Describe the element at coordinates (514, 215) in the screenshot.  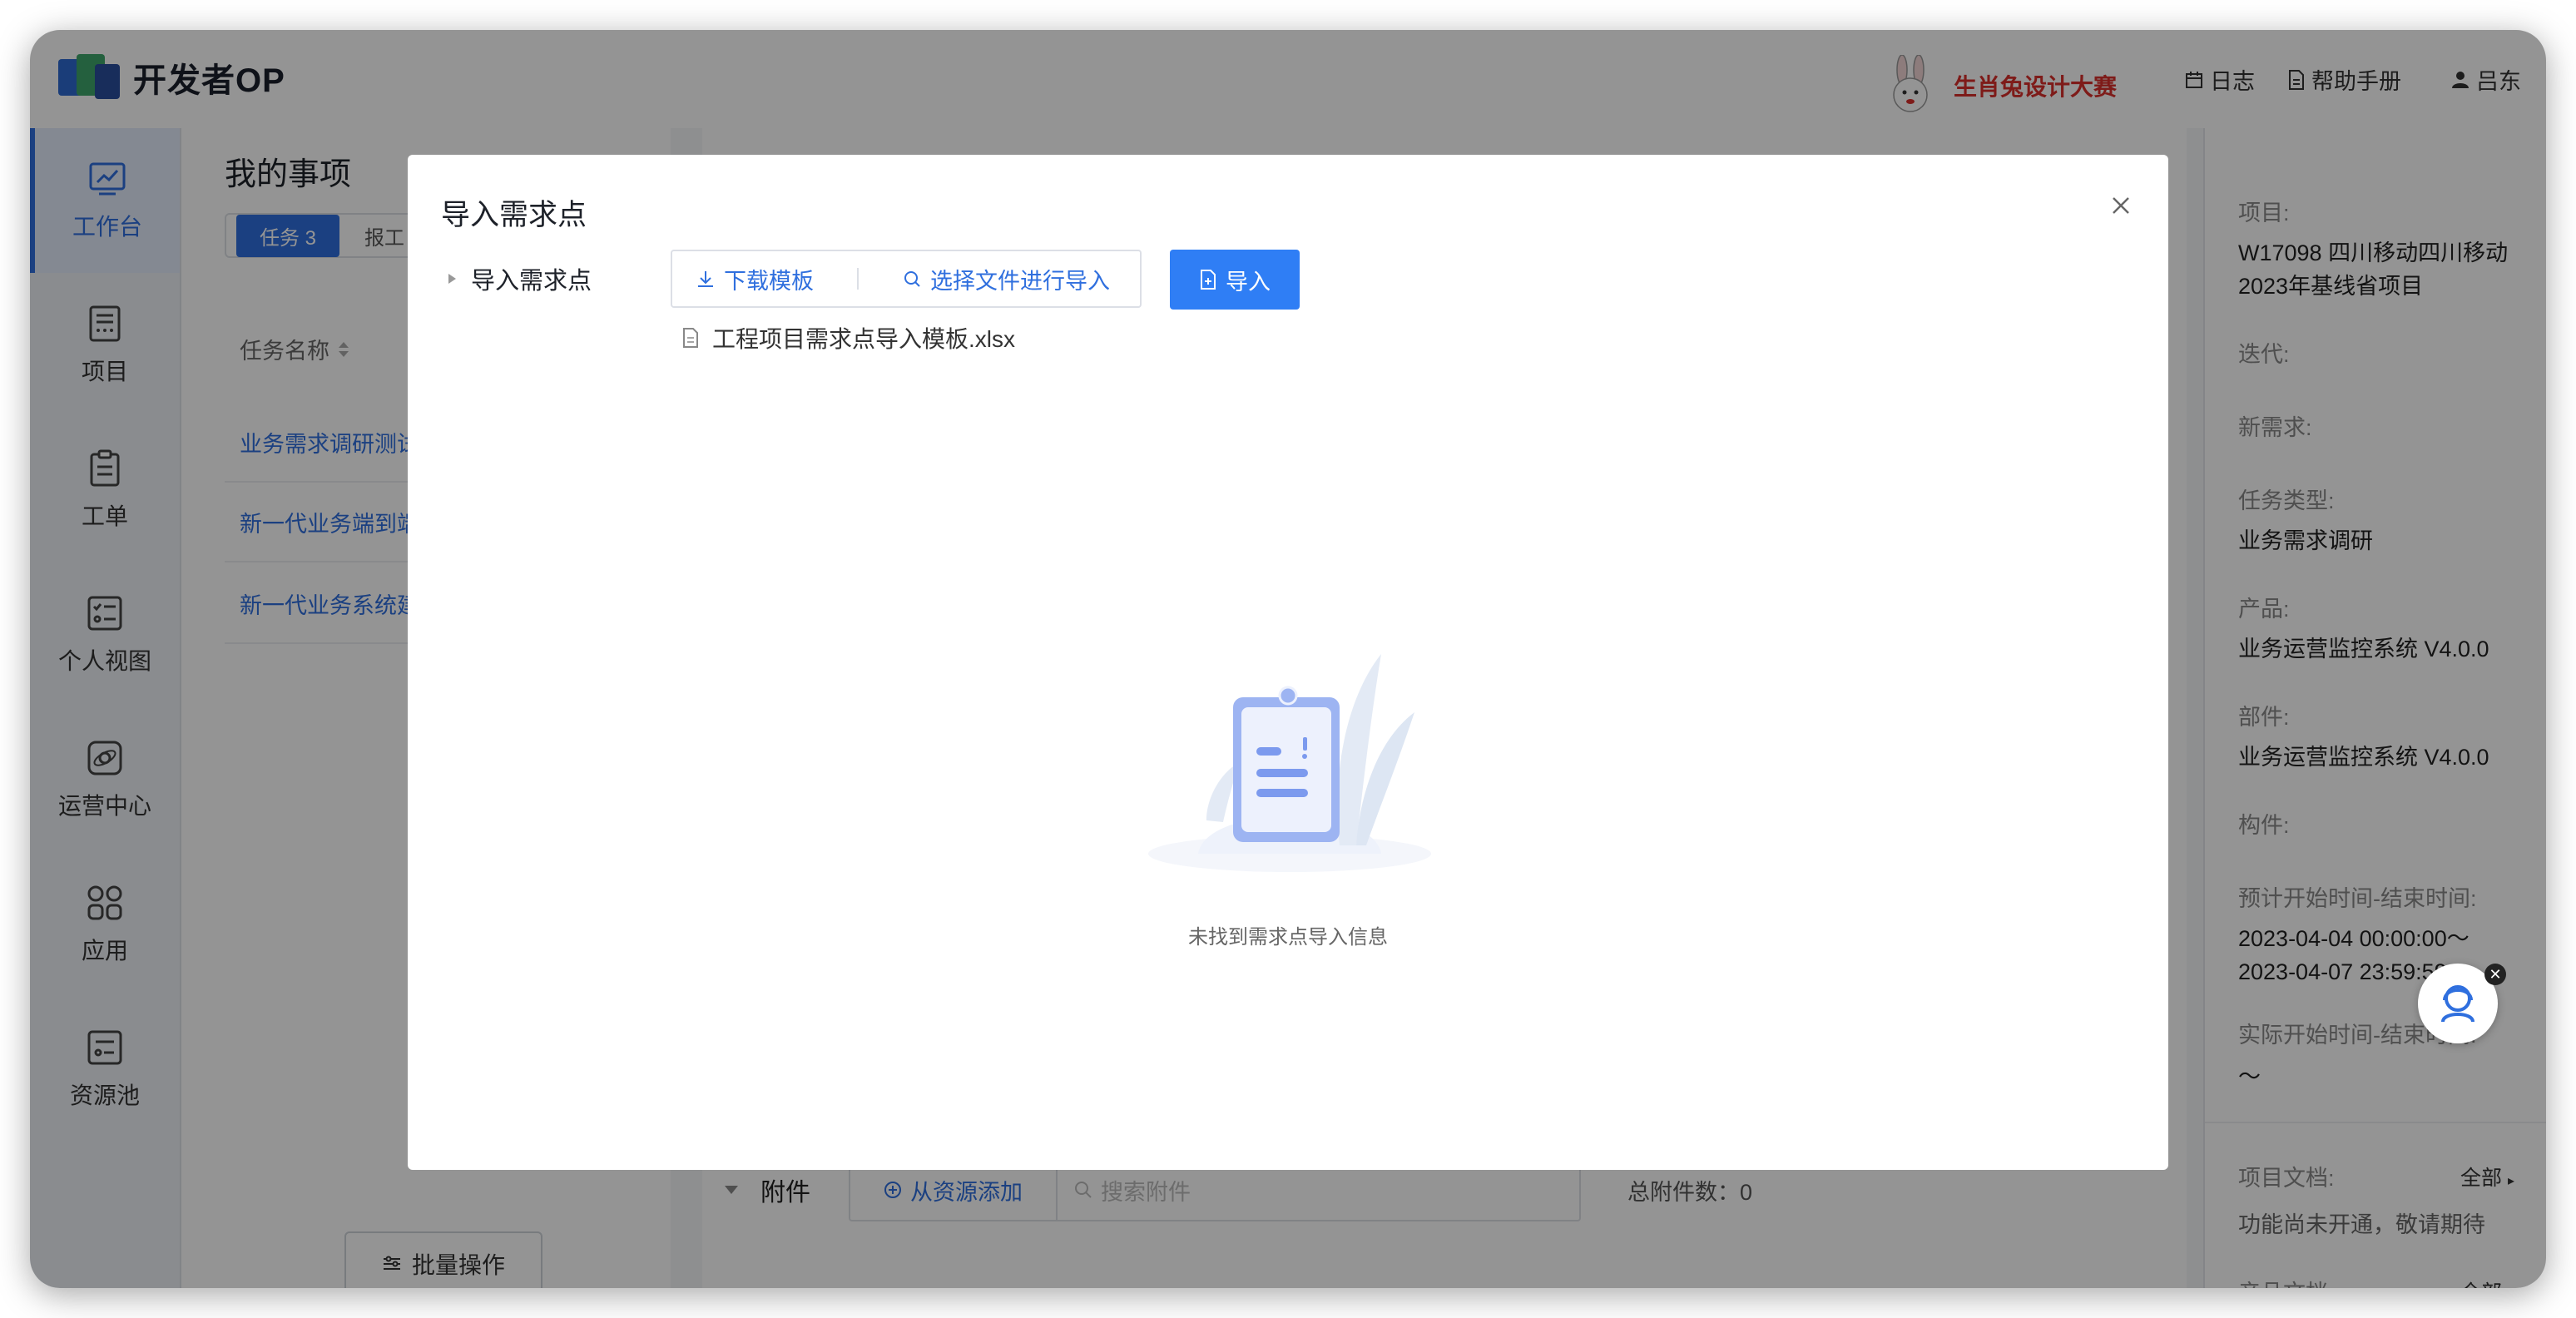
I see `dialog-title: 导入需求点` at that location.